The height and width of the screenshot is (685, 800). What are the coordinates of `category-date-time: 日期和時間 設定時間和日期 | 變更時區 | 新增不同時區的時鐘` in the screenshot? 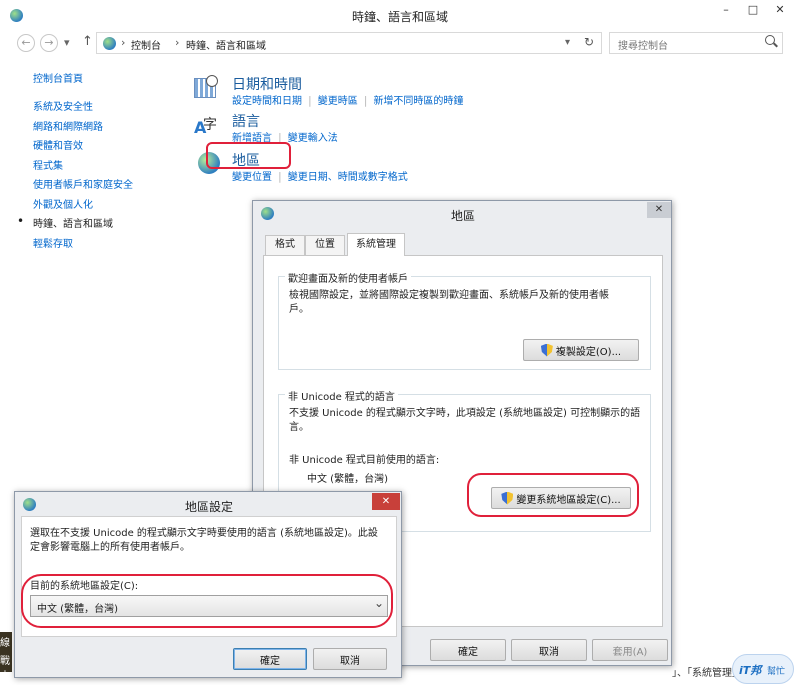 It's located at (392, 90).